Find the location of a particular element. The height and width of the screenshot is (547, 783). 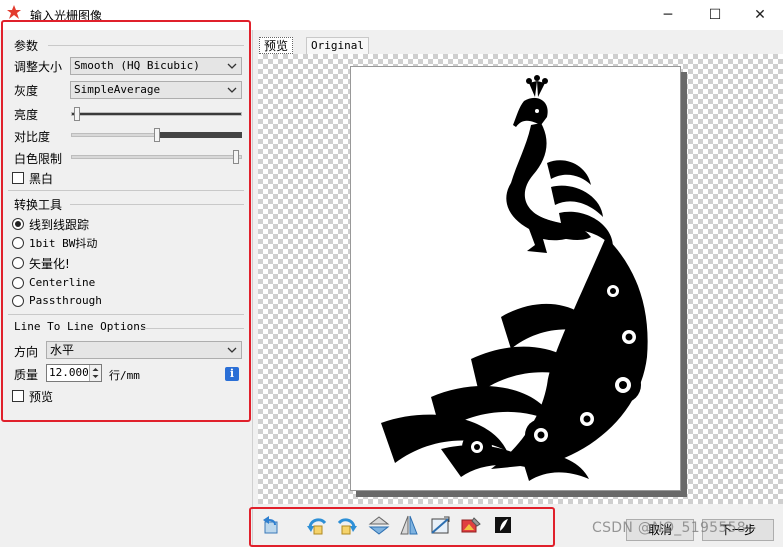

direction-select-value: 水平 is located at coordinates (62, 350).